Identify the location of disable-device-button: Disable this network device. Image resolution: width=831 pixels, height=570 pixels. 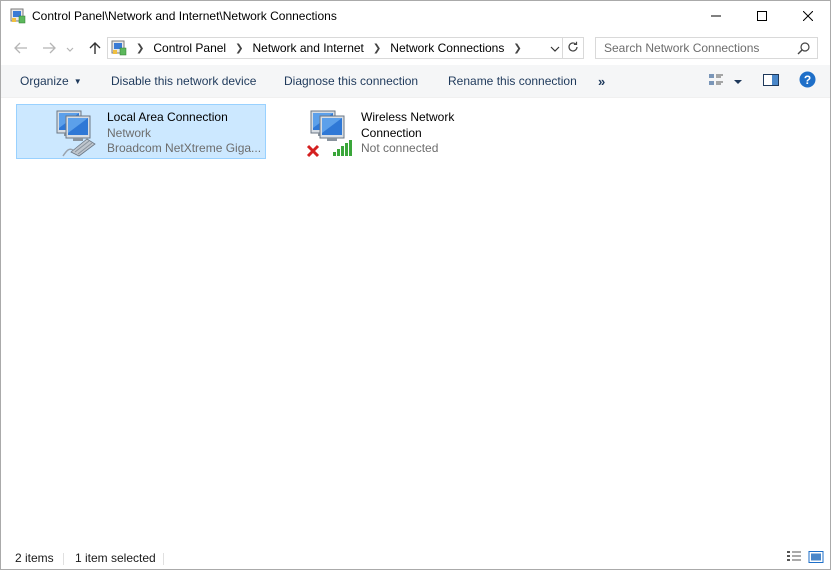
(183, 81).